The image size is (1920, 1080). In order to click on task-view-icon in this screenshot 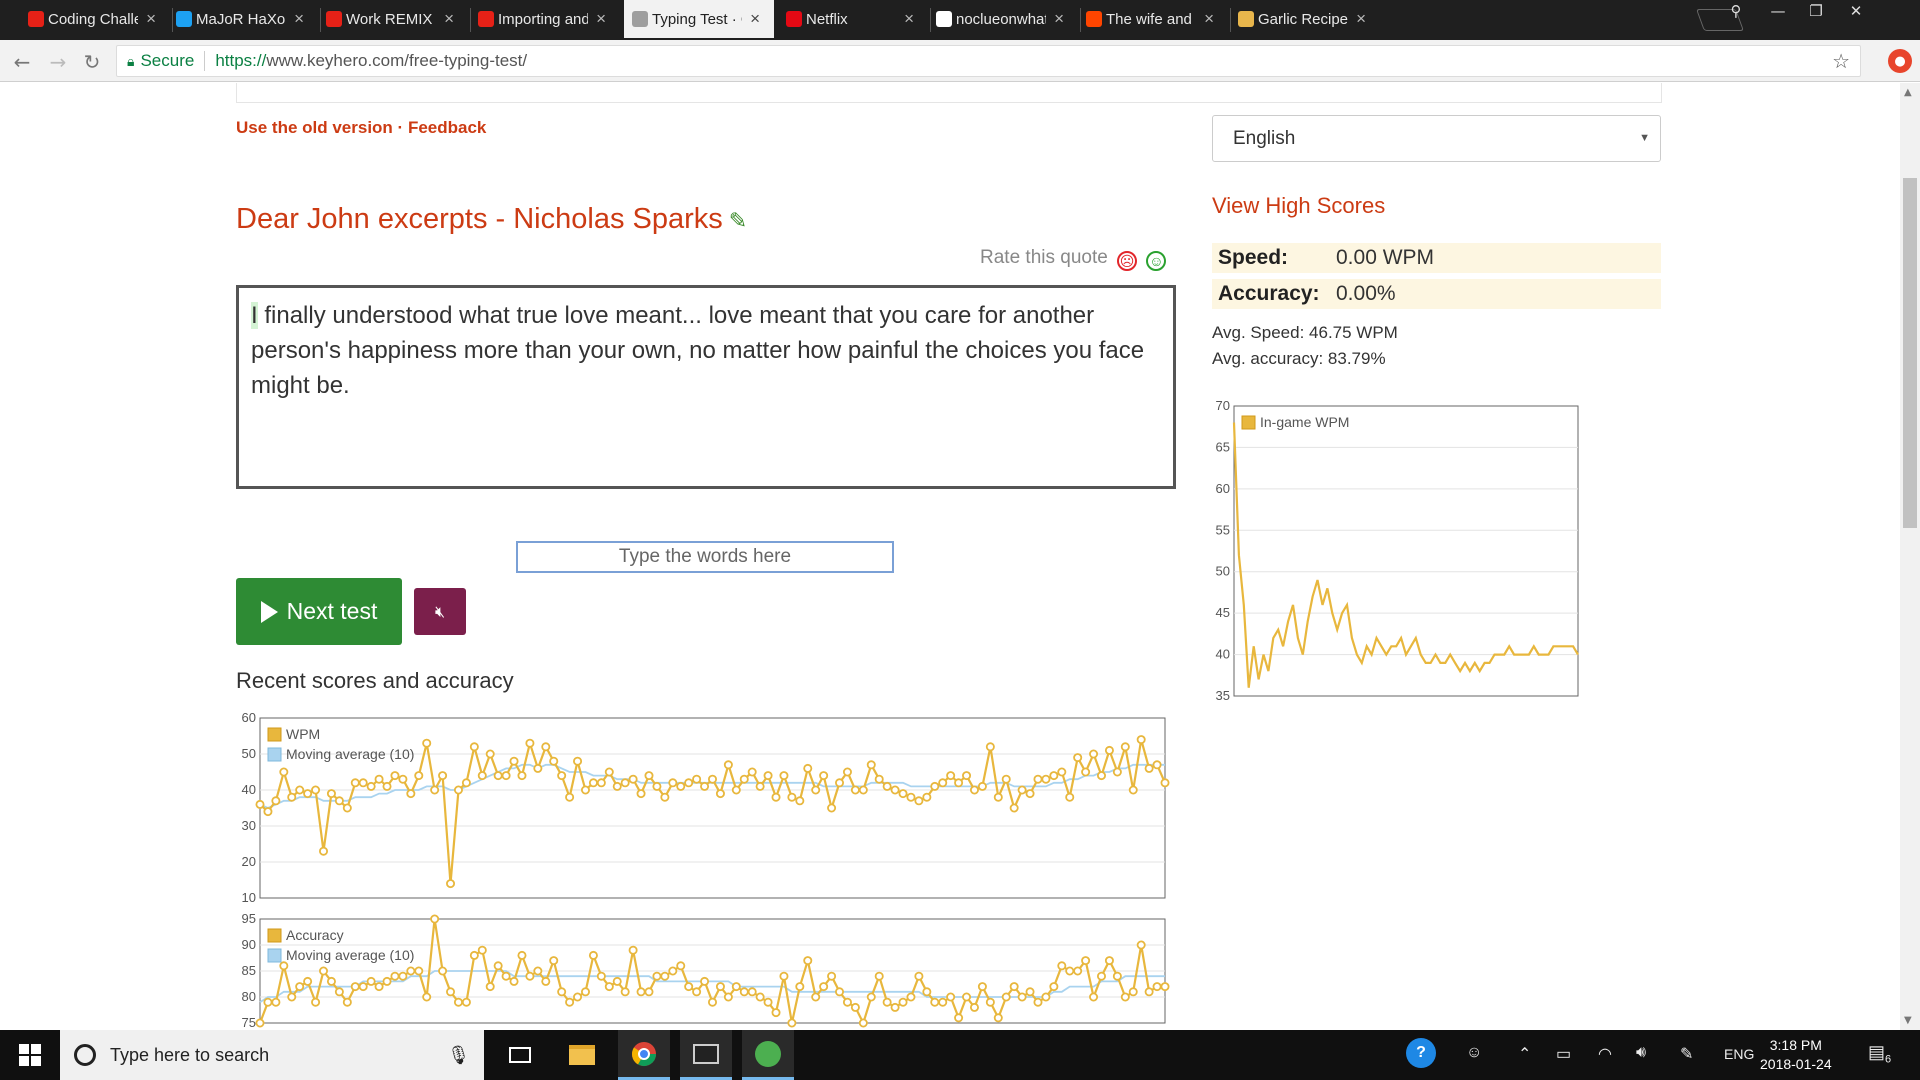, I will do `click(520, 1055)`.